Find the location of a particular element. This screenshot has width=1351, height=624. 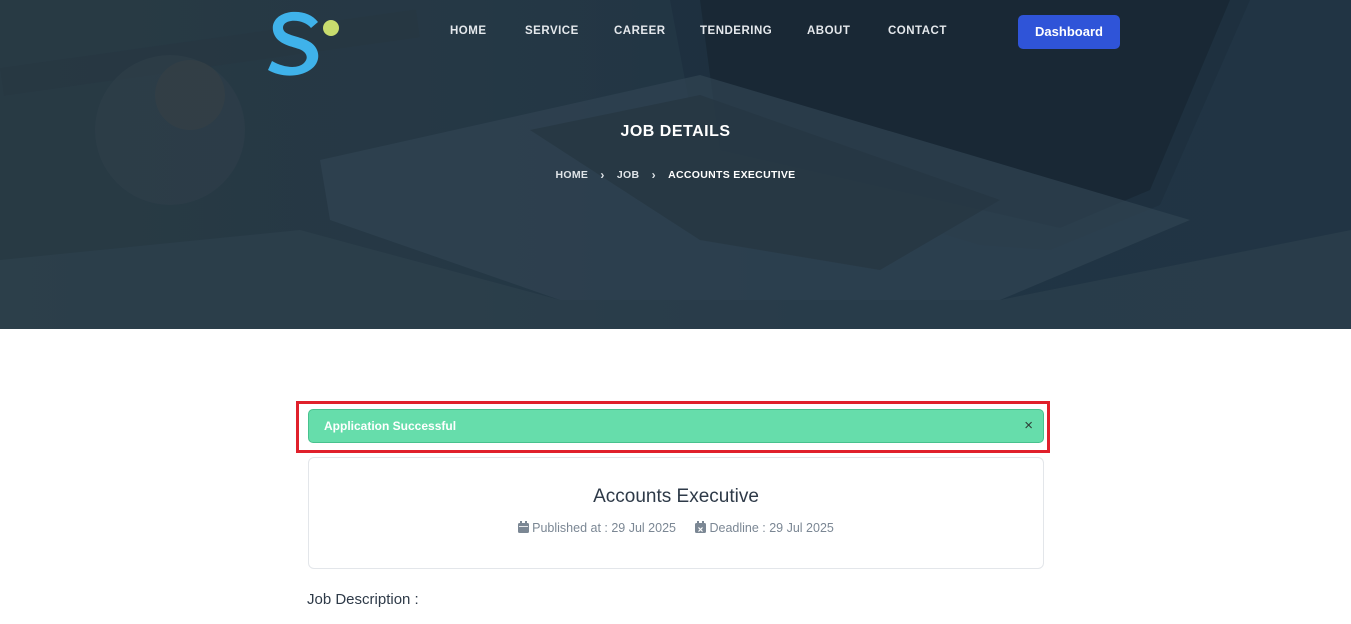

published-date: Published at : 29 Jul 2025 is located at coordinates (597, 528).